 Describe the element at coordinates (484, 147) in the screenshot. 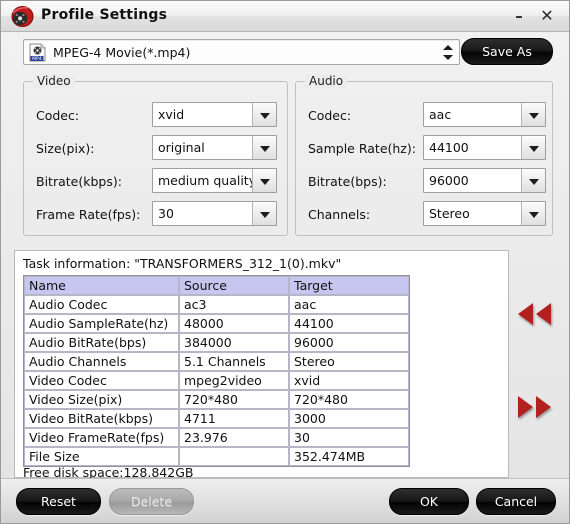

I see `audio-samplerate-combobox: 44100` at that location.